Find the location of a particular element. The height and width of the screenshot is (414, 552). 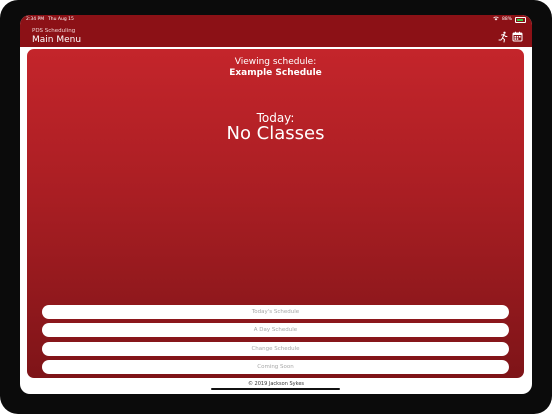

todays-schedule-button: Today's Schedule is located at coordinates (275, 312).